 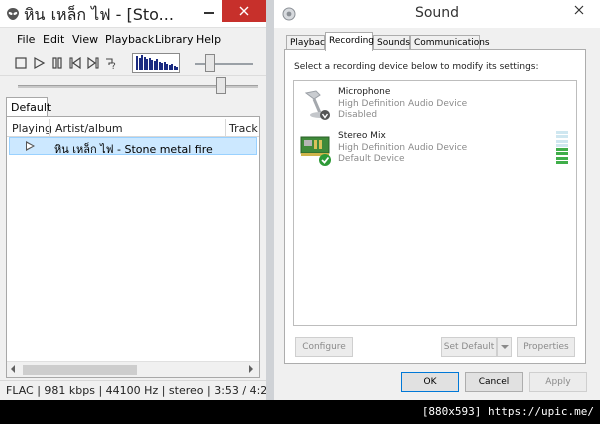 What do you see at coordinates (430, 382) in the screenshot?
I see `ok-button: OK` at bounding box center [430, 382].